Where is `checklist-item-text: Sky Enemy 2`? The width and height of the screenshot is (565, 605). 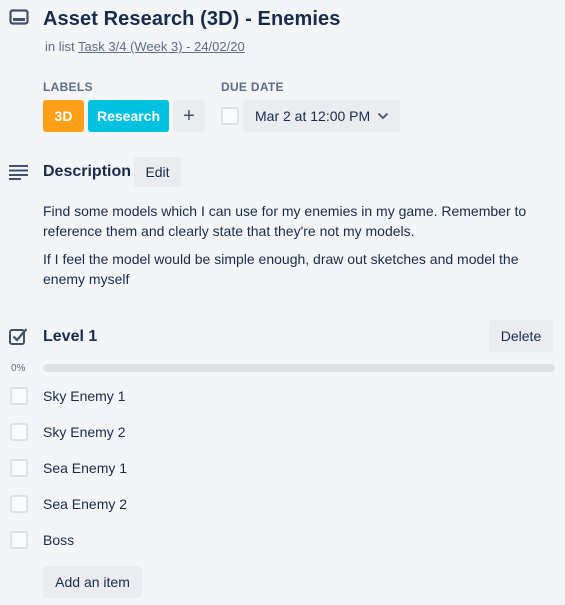
checklist-item-text: Sky Enemy 2 is located at coordinates (84, 432).